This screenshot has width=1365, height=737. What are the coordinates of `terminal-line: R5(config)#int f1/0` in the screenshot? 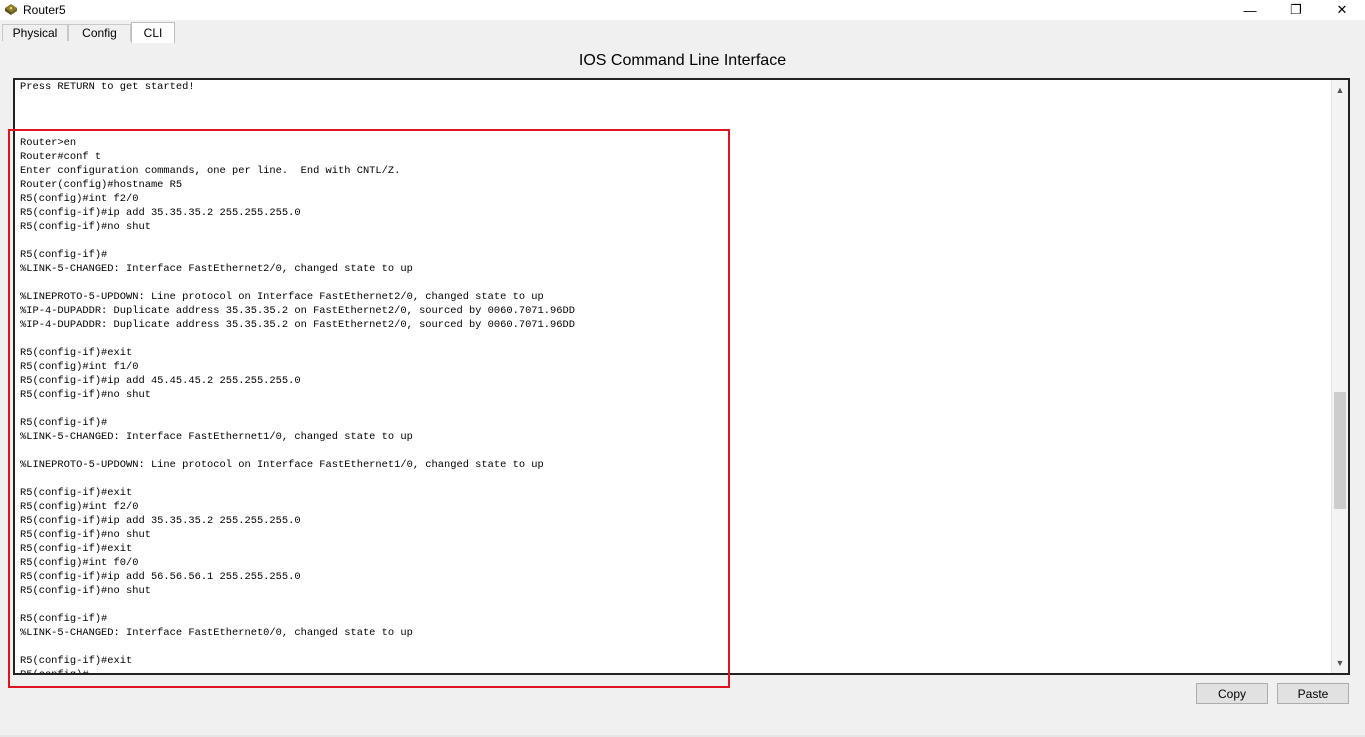 It's located at (79, 367).